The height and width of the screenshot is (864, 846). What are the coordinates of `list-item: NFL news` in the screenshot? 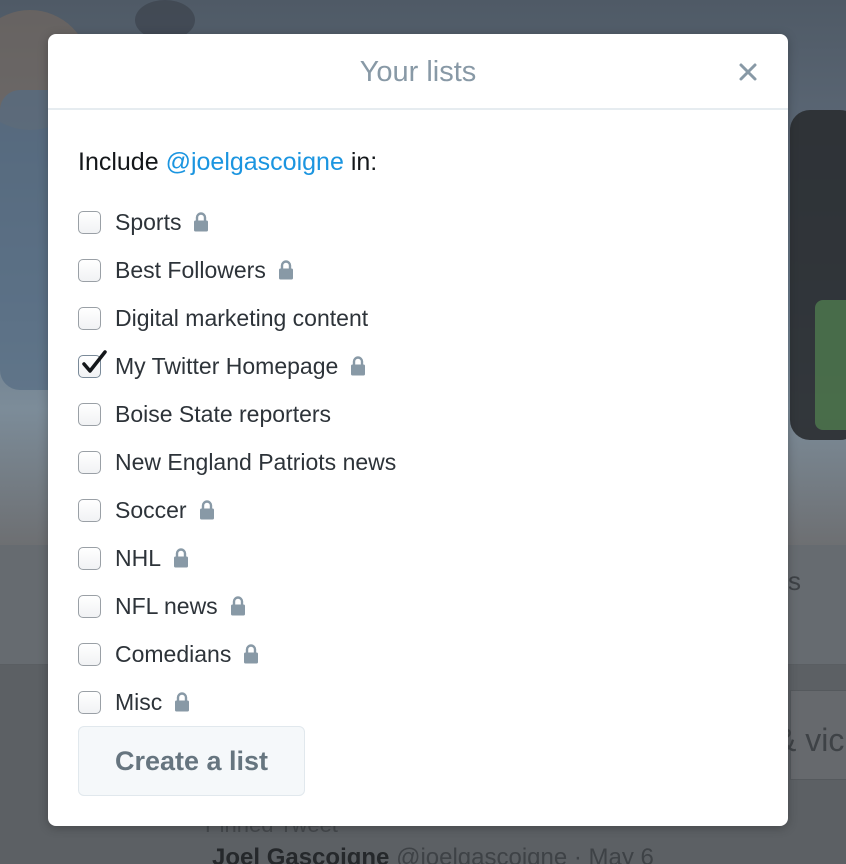 It's located at (237, 606).